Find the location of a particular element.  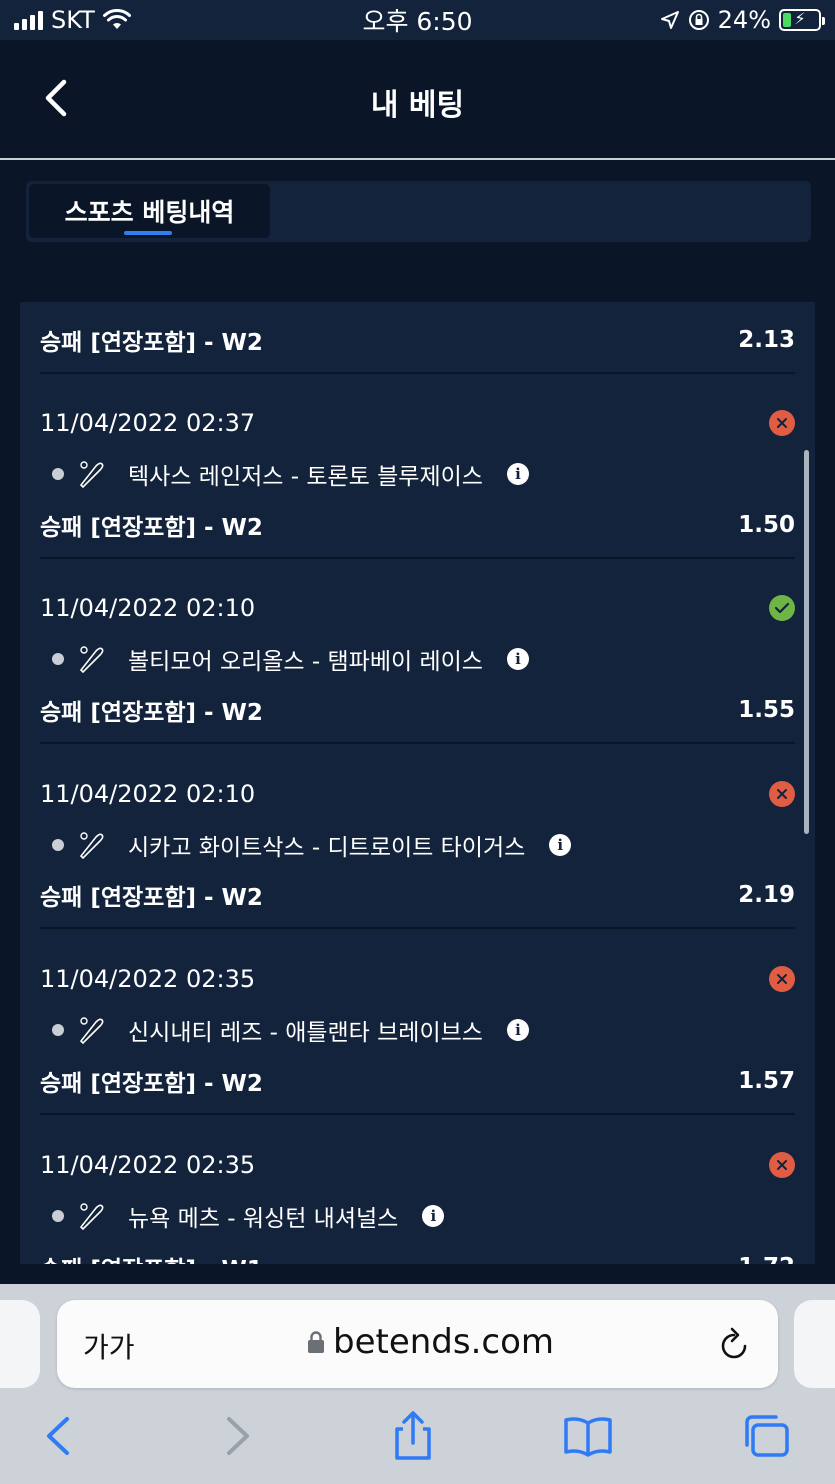

battery-icon: ⚡ is located at coordinates (802, 20).